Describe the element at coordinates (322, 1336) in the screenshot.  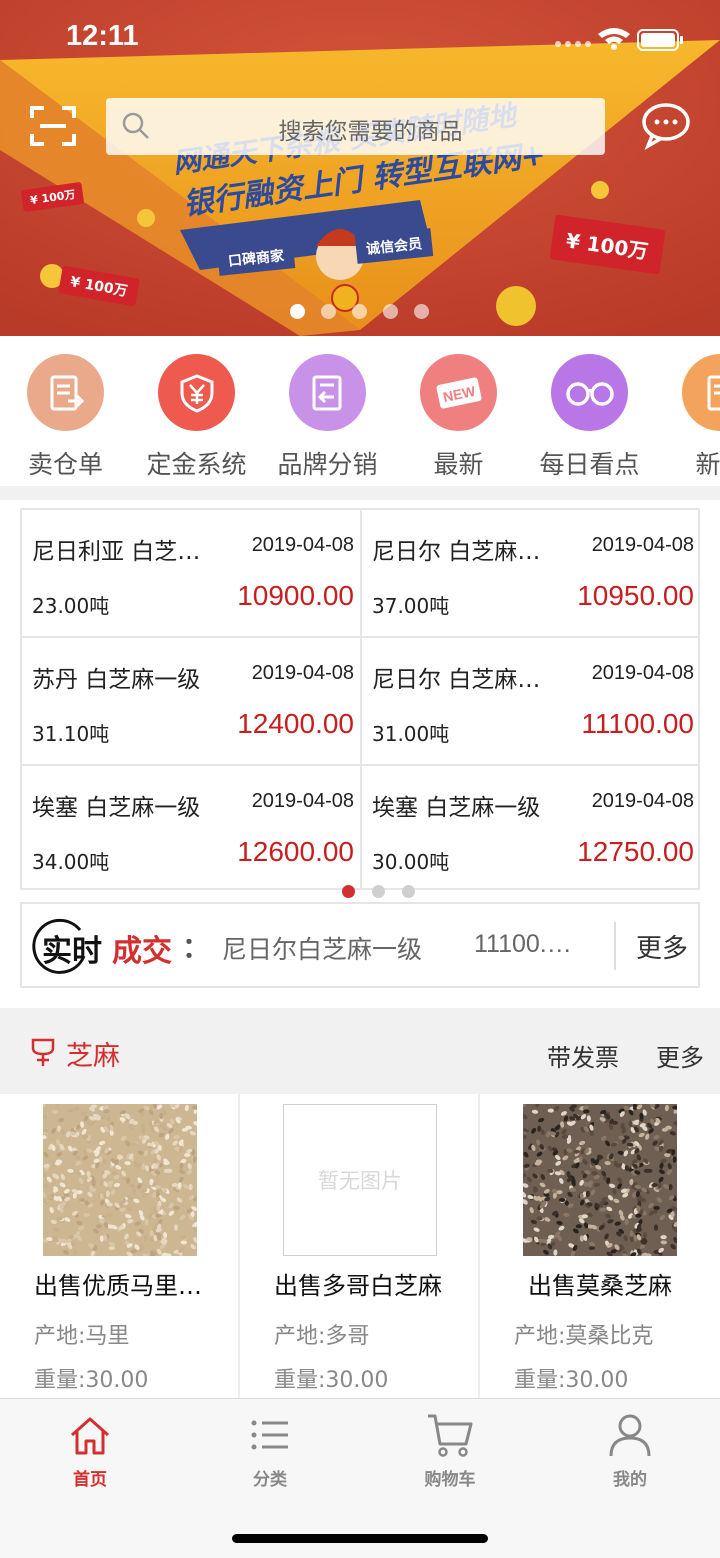
I see `product-origin: 产地:多哥` at that location.